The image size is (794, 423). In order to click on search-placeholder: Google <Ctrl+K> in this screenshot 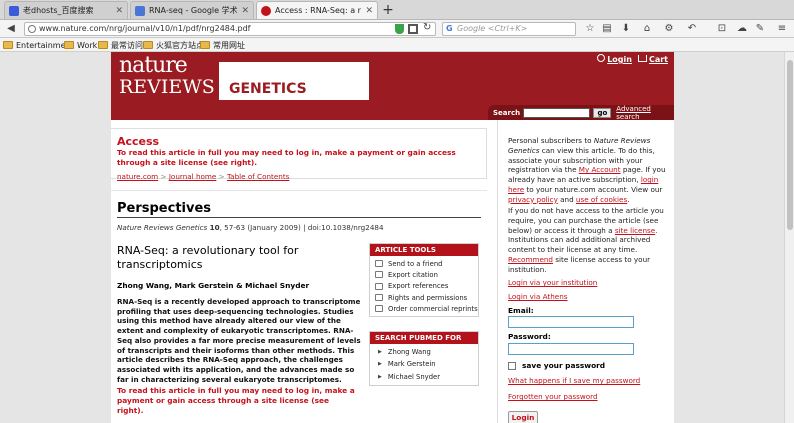, I will do `click(492, 28)`.